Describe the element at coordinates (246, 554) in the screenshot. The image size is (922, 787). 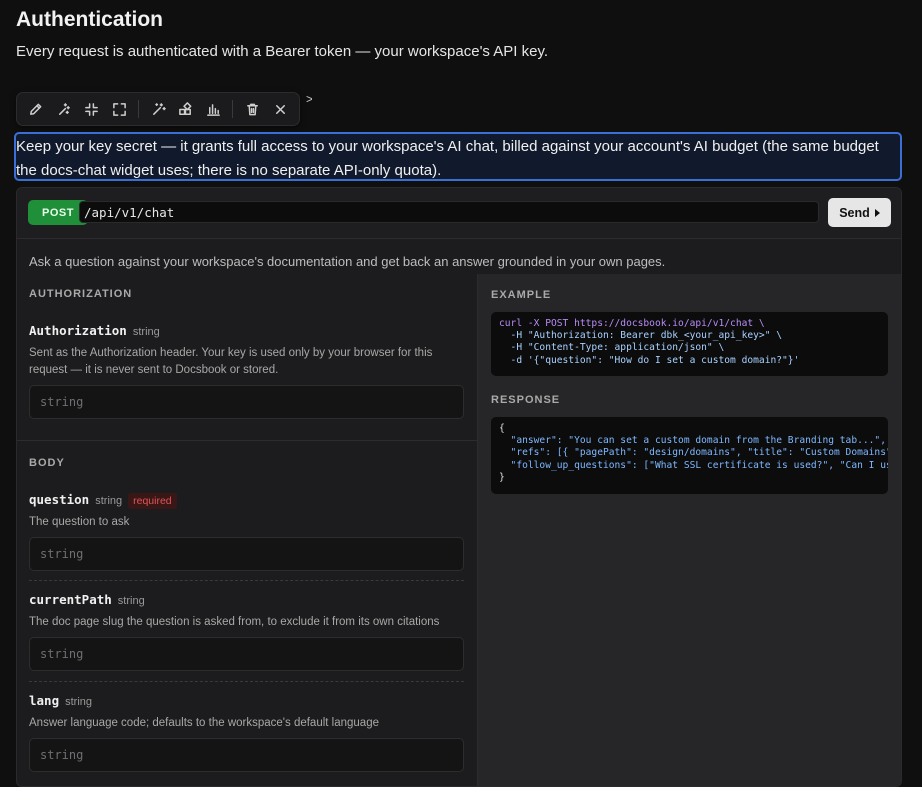
I see `question-input: string` at that location.